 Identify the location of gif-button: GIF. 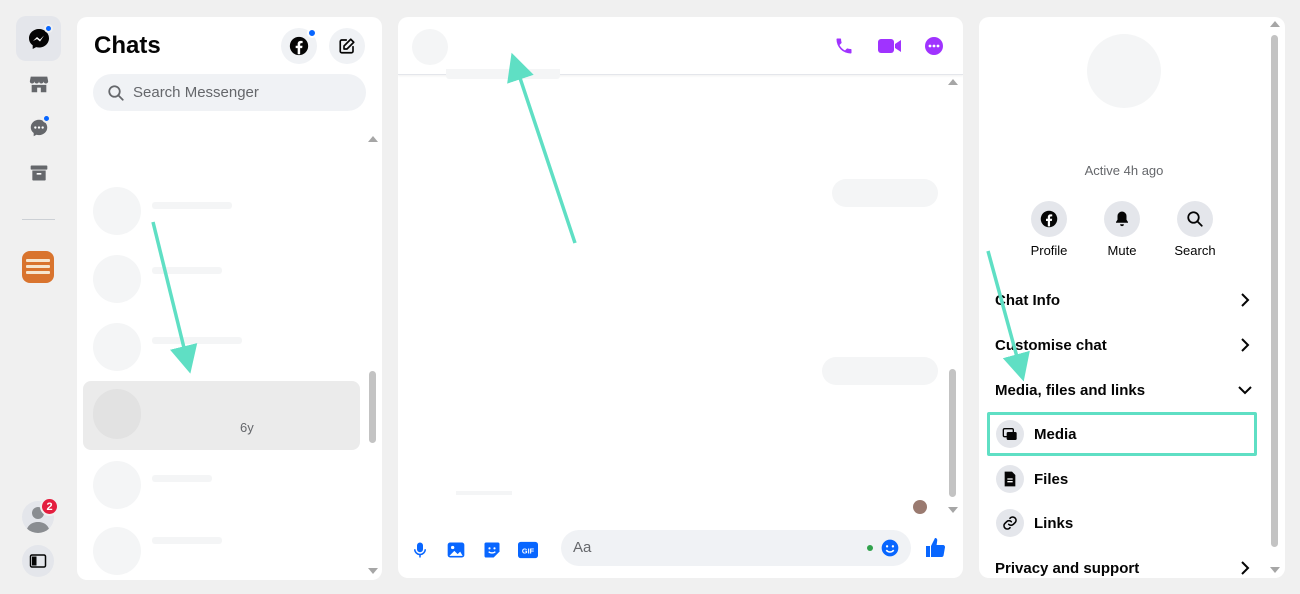
(528, 550).